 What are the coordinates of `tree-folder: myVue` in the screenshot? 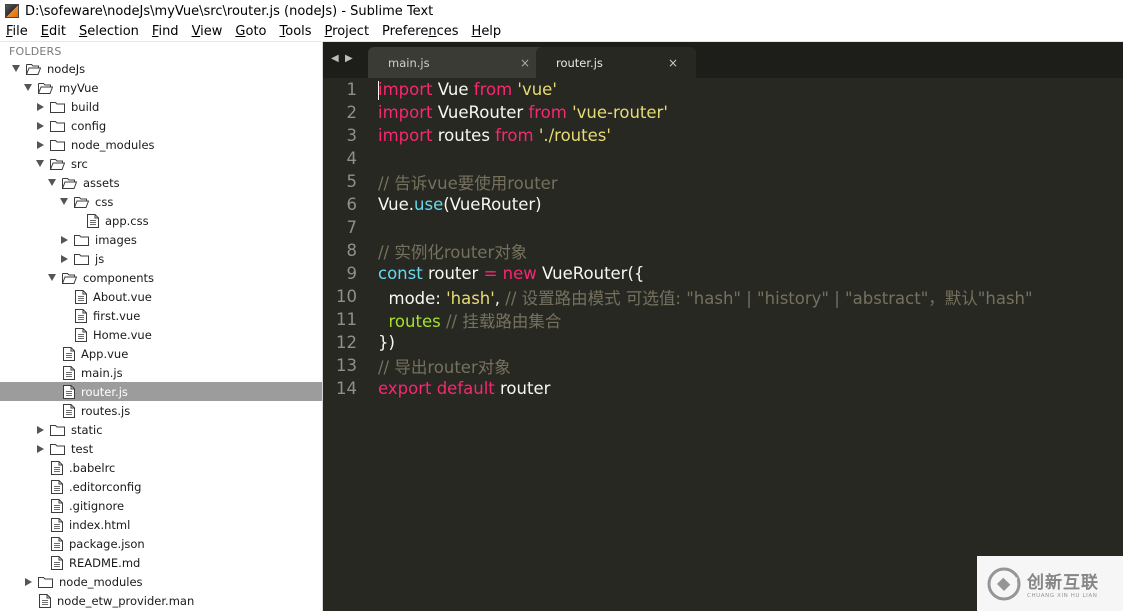 It's located at (161, 87).